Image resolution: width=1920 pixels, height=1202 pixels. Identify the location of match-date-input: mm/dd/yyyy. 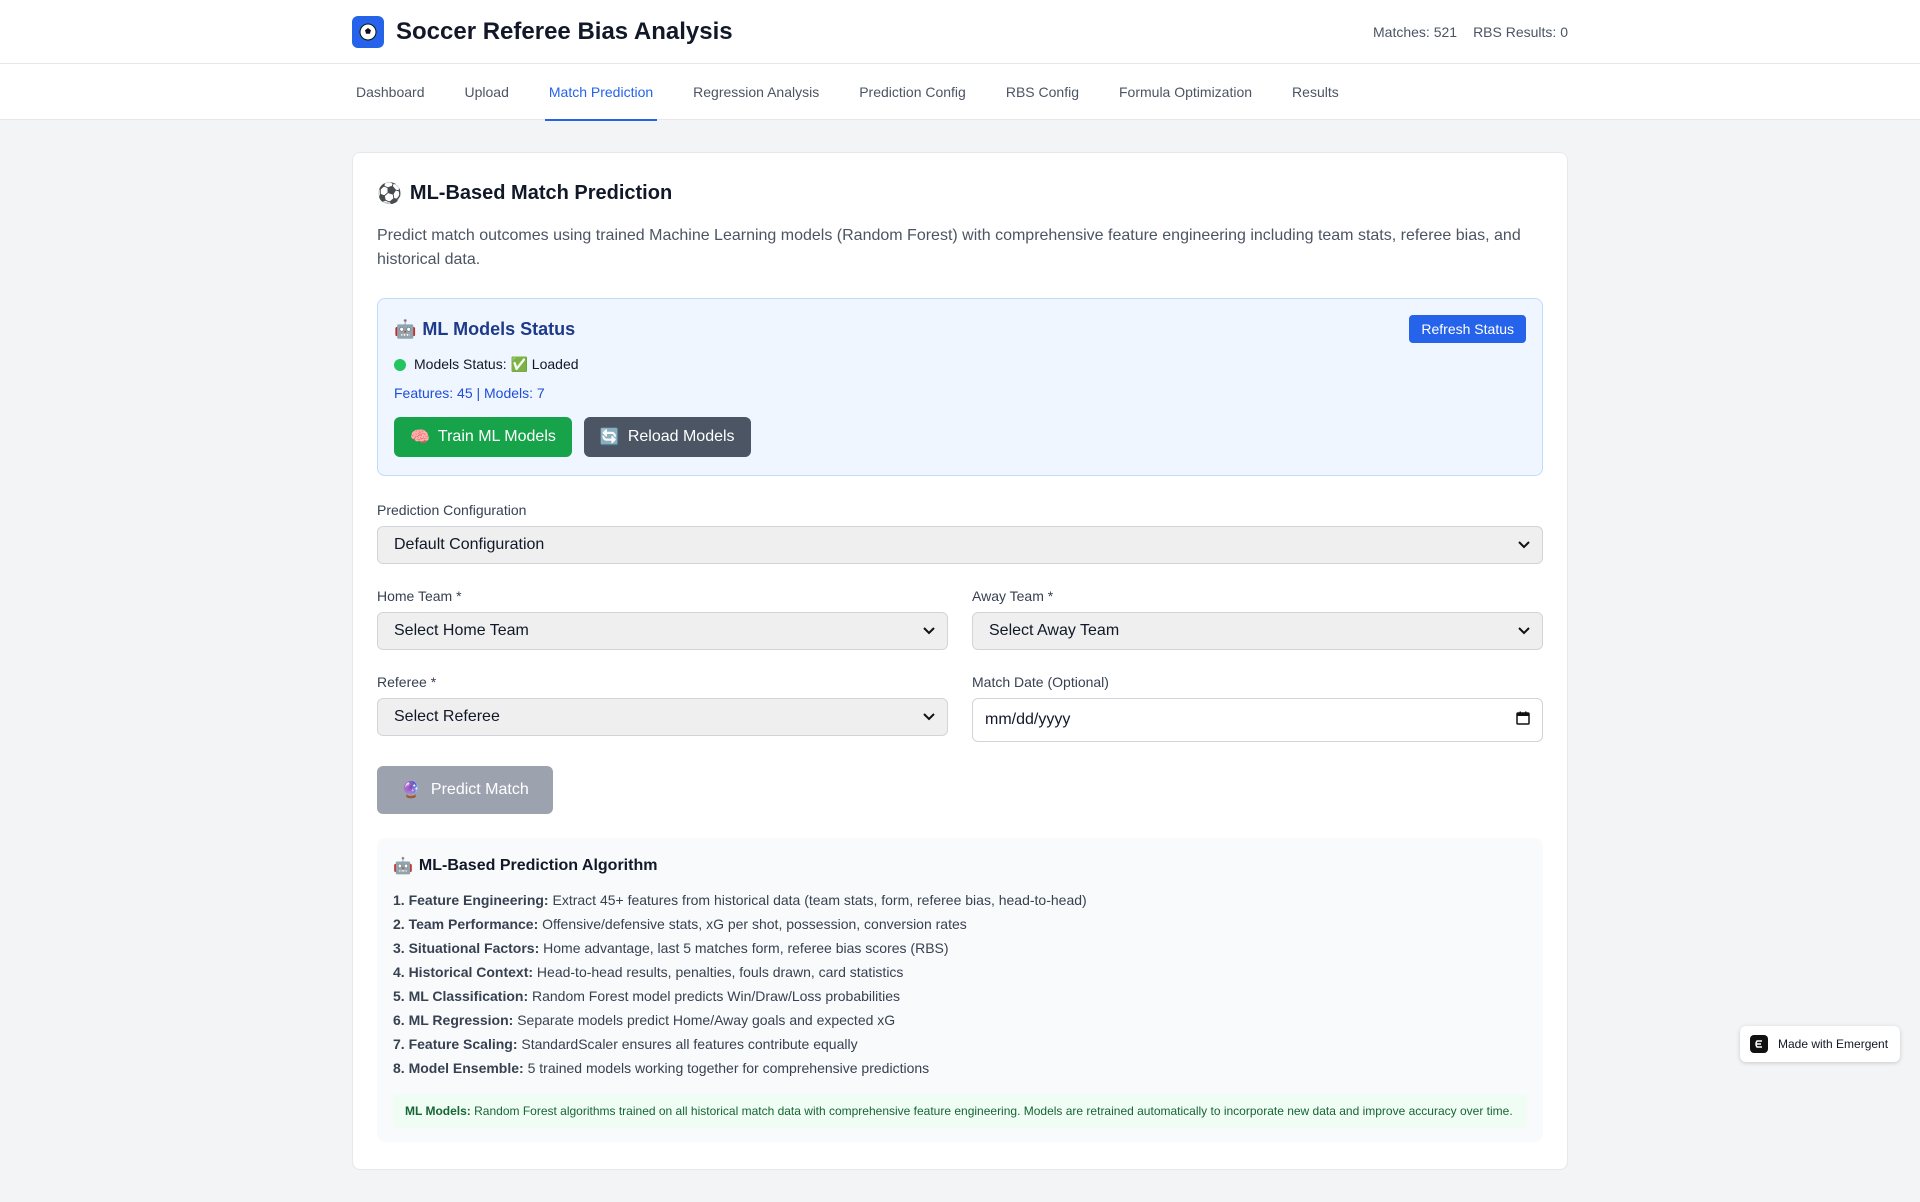
(1257, 720).